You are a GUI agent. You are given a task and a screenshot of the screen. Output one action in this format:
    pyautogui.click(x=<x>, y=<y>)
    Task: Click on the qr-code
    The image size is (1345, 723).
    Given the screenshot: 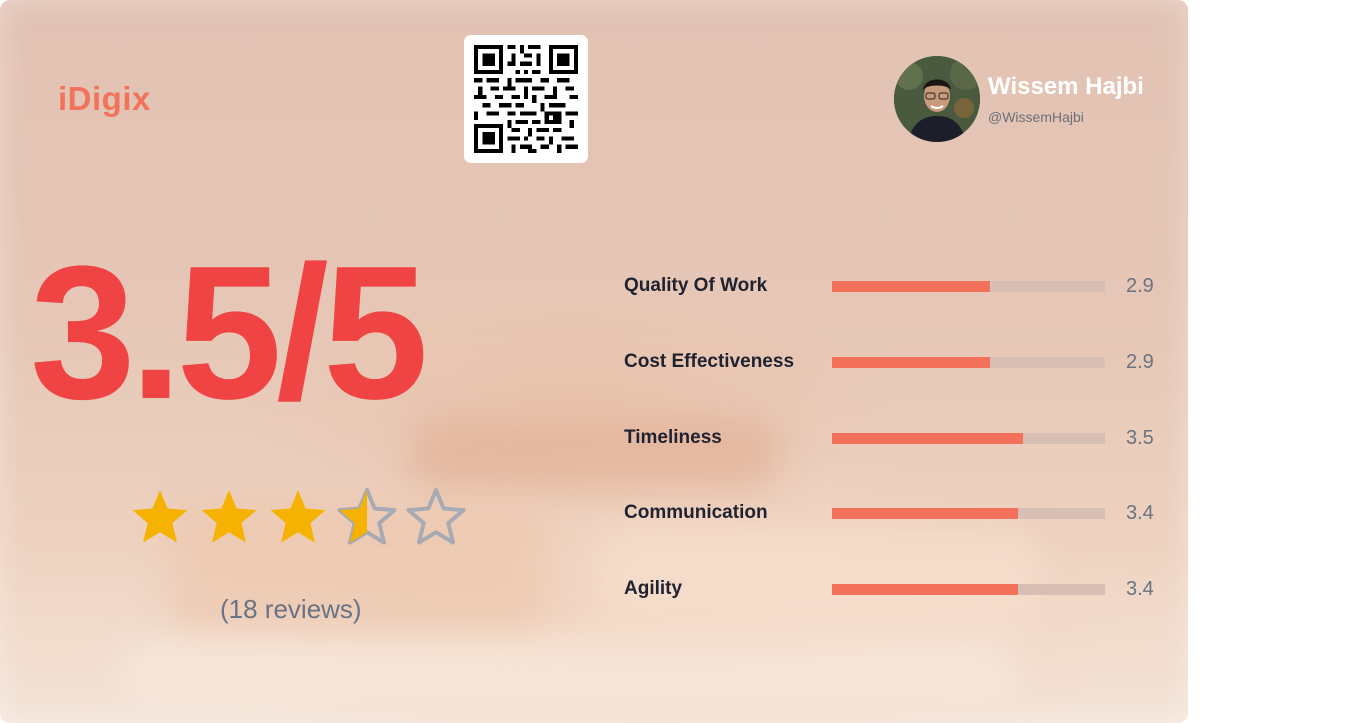 What is the action you would take?
    pyautogui.click(x=526, y=99)
    